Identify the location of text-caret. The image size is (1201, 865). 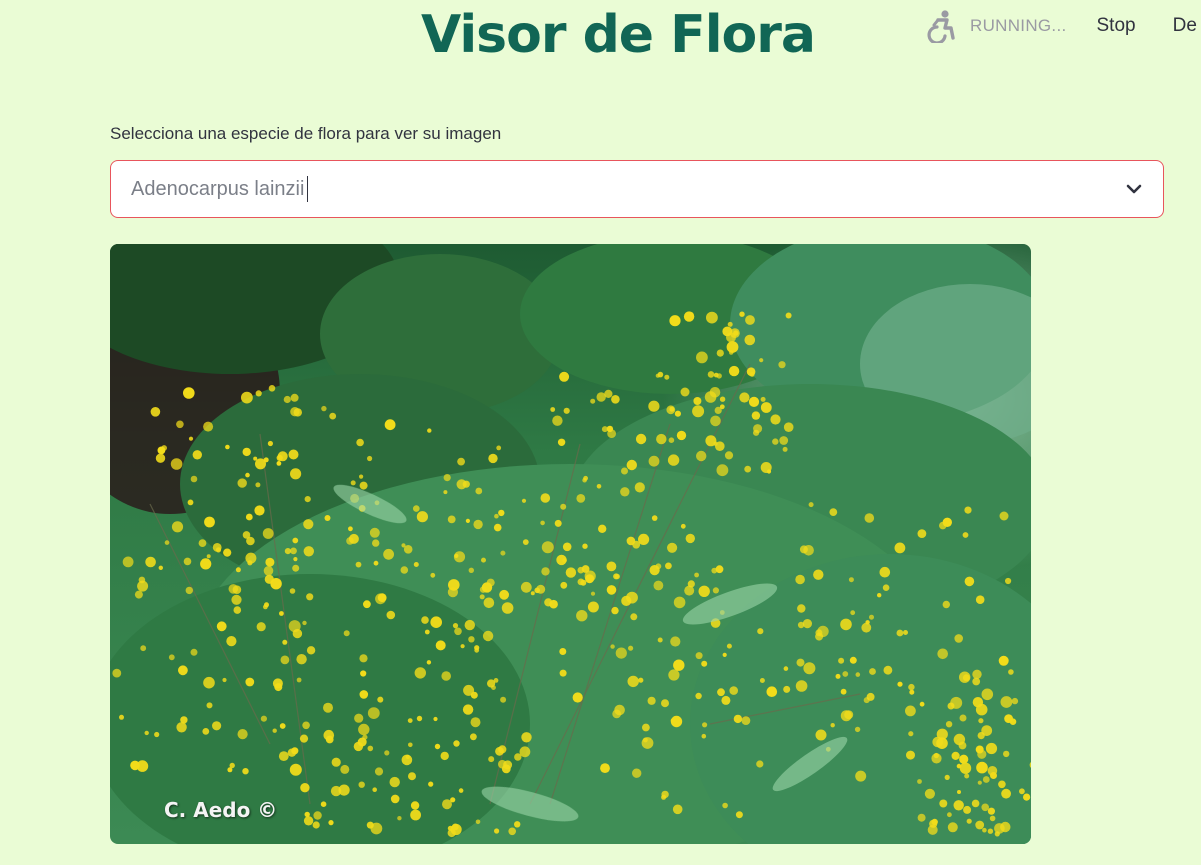
(308, 189).